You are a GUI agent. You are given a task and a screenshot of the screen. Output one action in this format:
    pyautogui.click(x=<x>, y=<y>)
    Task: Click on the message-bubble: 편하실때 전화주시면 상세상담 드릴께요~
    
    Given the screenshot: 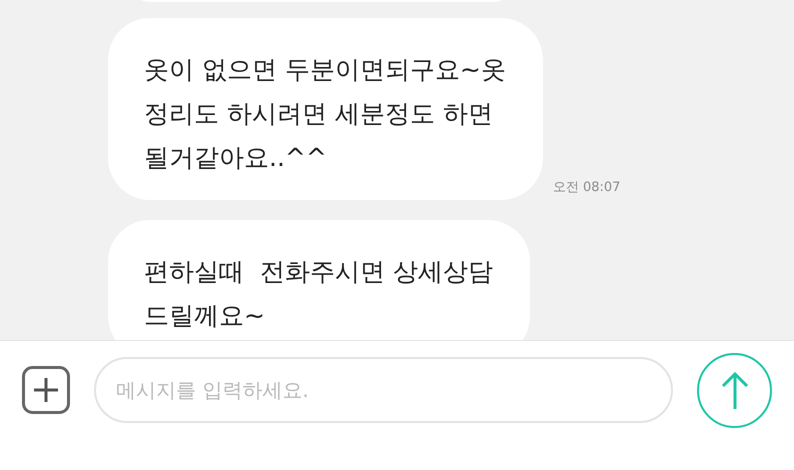 What is the action you would take?
    pyautogui.click(x=319, y=280)
    